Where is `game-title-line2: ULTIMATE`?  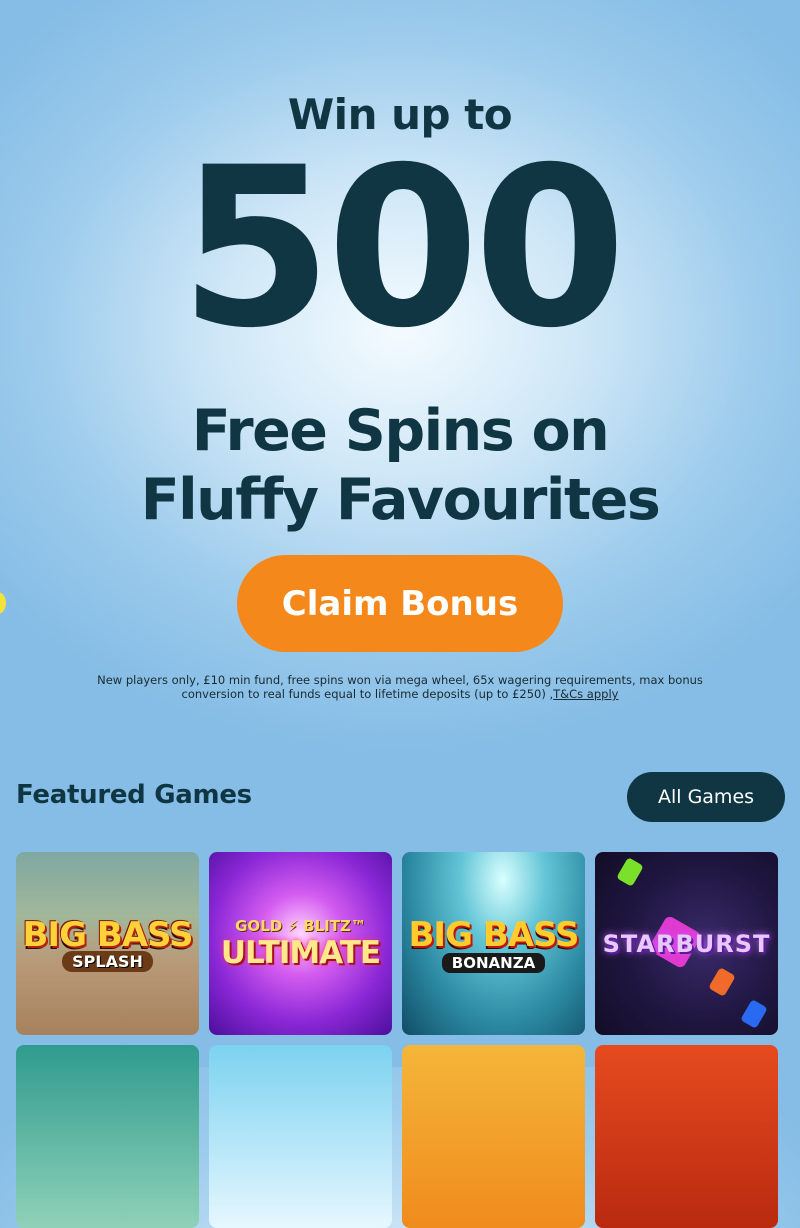 game-title-line2: ULTIMATE is located at coordinates (300, 952).